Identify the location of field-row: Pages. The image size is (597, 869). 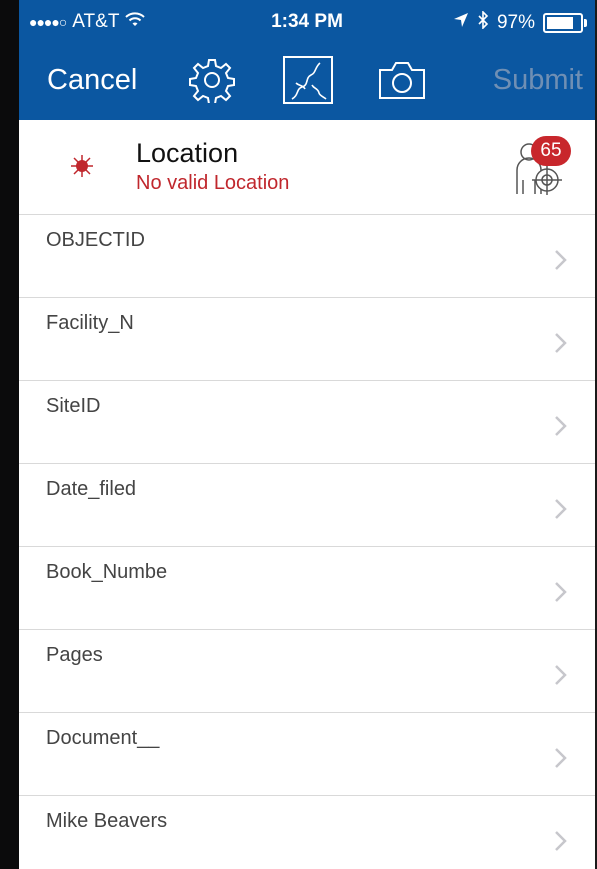
(307, 671).